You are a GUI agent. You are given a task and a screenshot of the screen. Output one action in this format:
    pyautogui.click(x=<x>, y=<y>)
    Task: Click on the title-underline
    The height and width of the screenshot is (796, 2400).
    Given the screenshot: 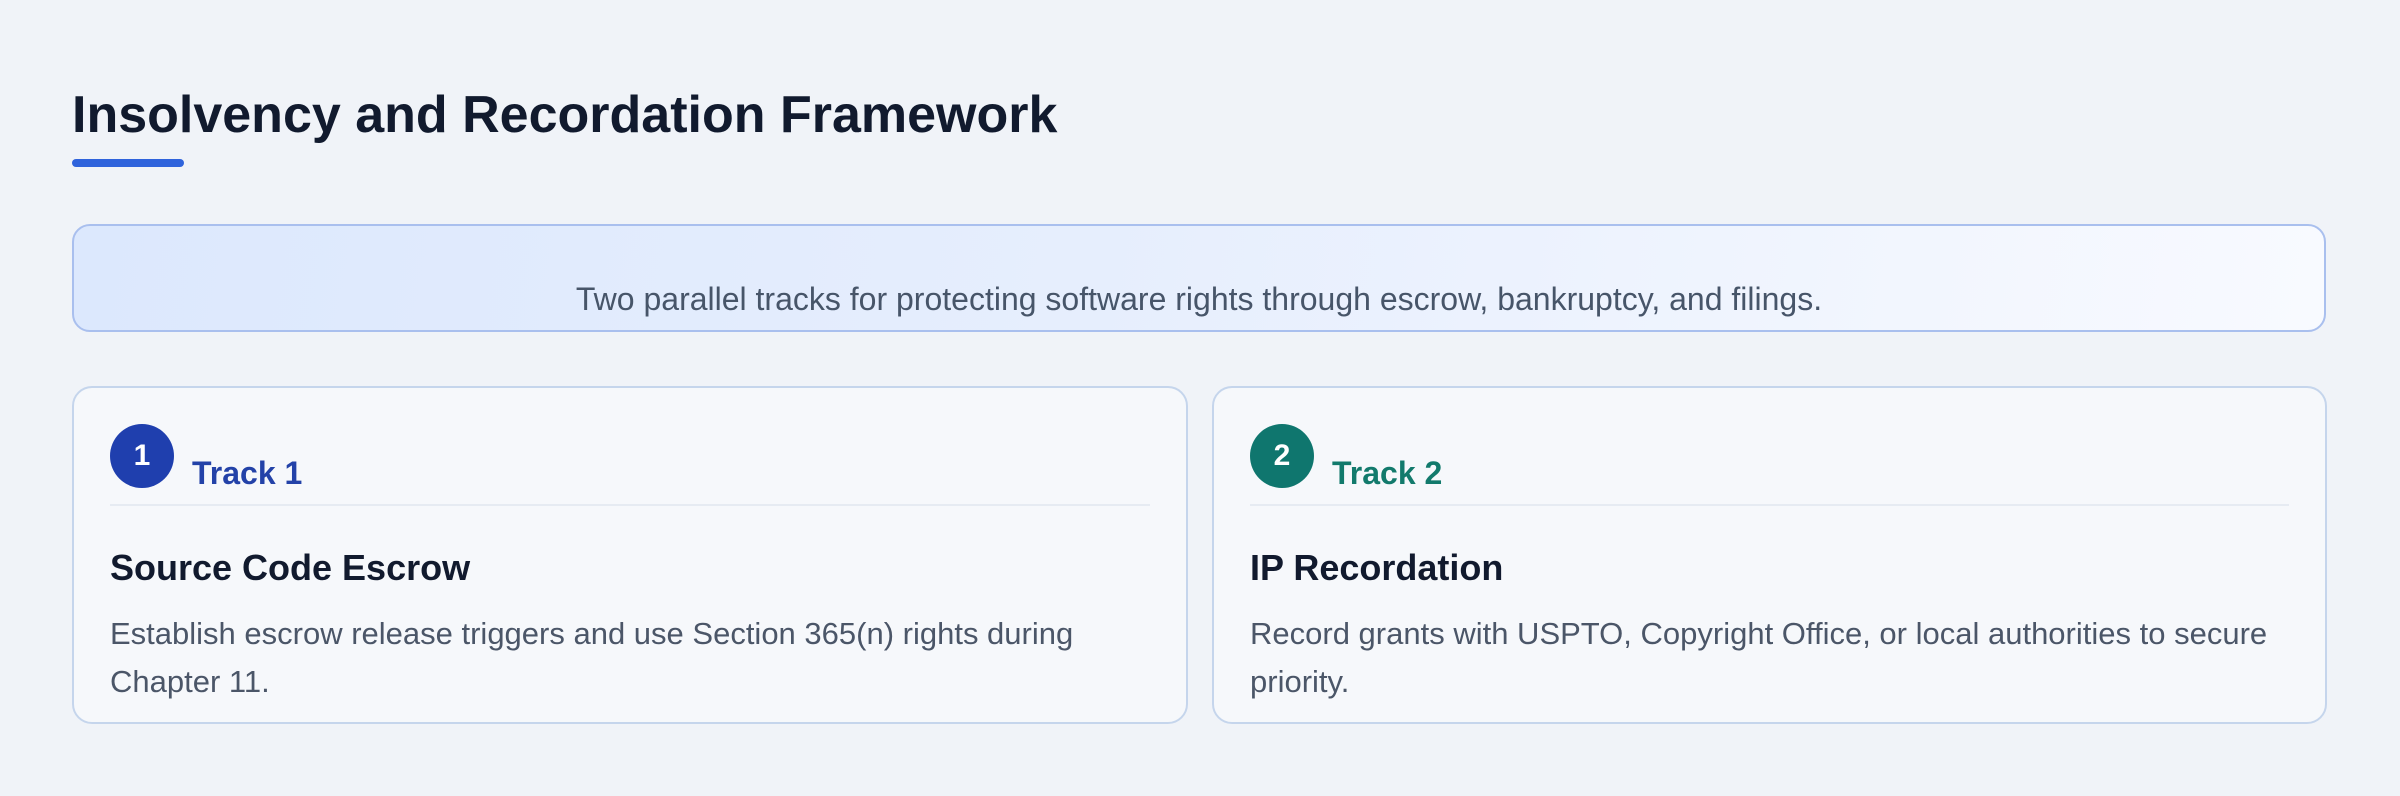 What is the action you would take?
    pyautogui.click(x=128, y=163)
    